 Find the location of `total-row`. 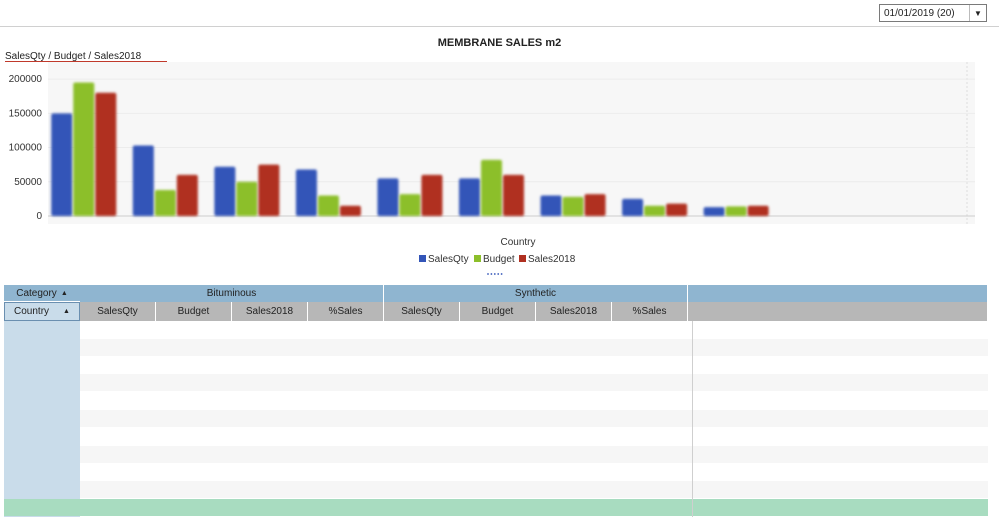

total-row is located at coordinates (496, 507).